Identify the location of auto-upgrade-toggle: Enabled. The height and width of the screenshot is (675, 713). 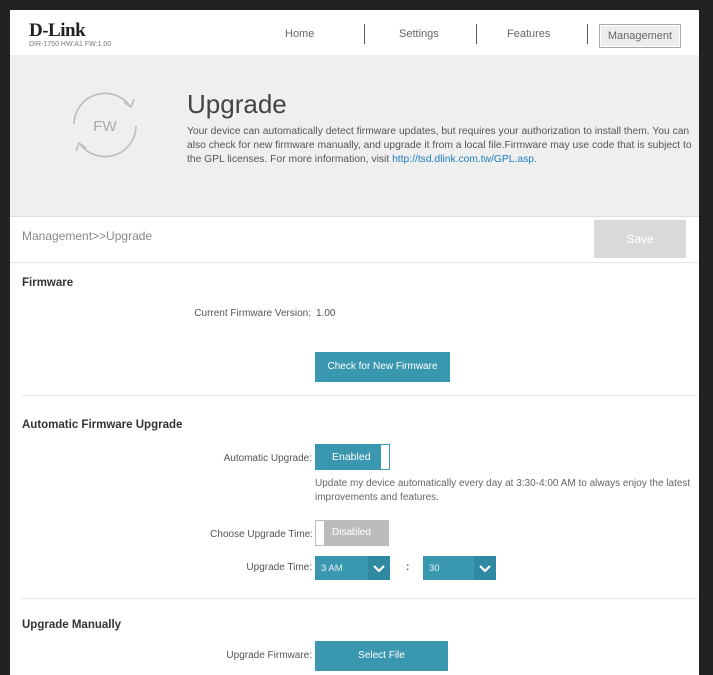
(352, 457).